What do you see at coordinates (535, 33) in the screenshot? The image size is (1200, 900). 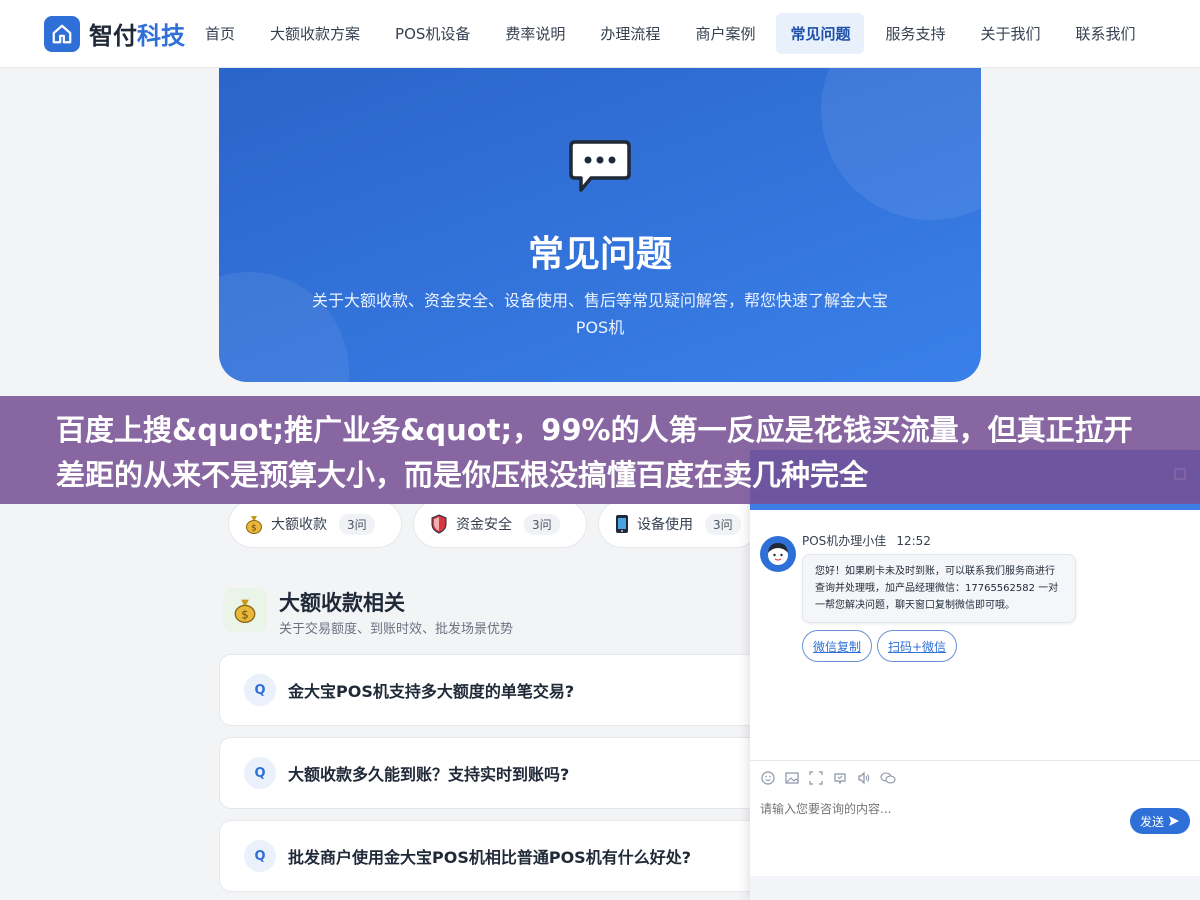 I see `nav-item-rates: 费率说明` at bounding box center [535, 33].